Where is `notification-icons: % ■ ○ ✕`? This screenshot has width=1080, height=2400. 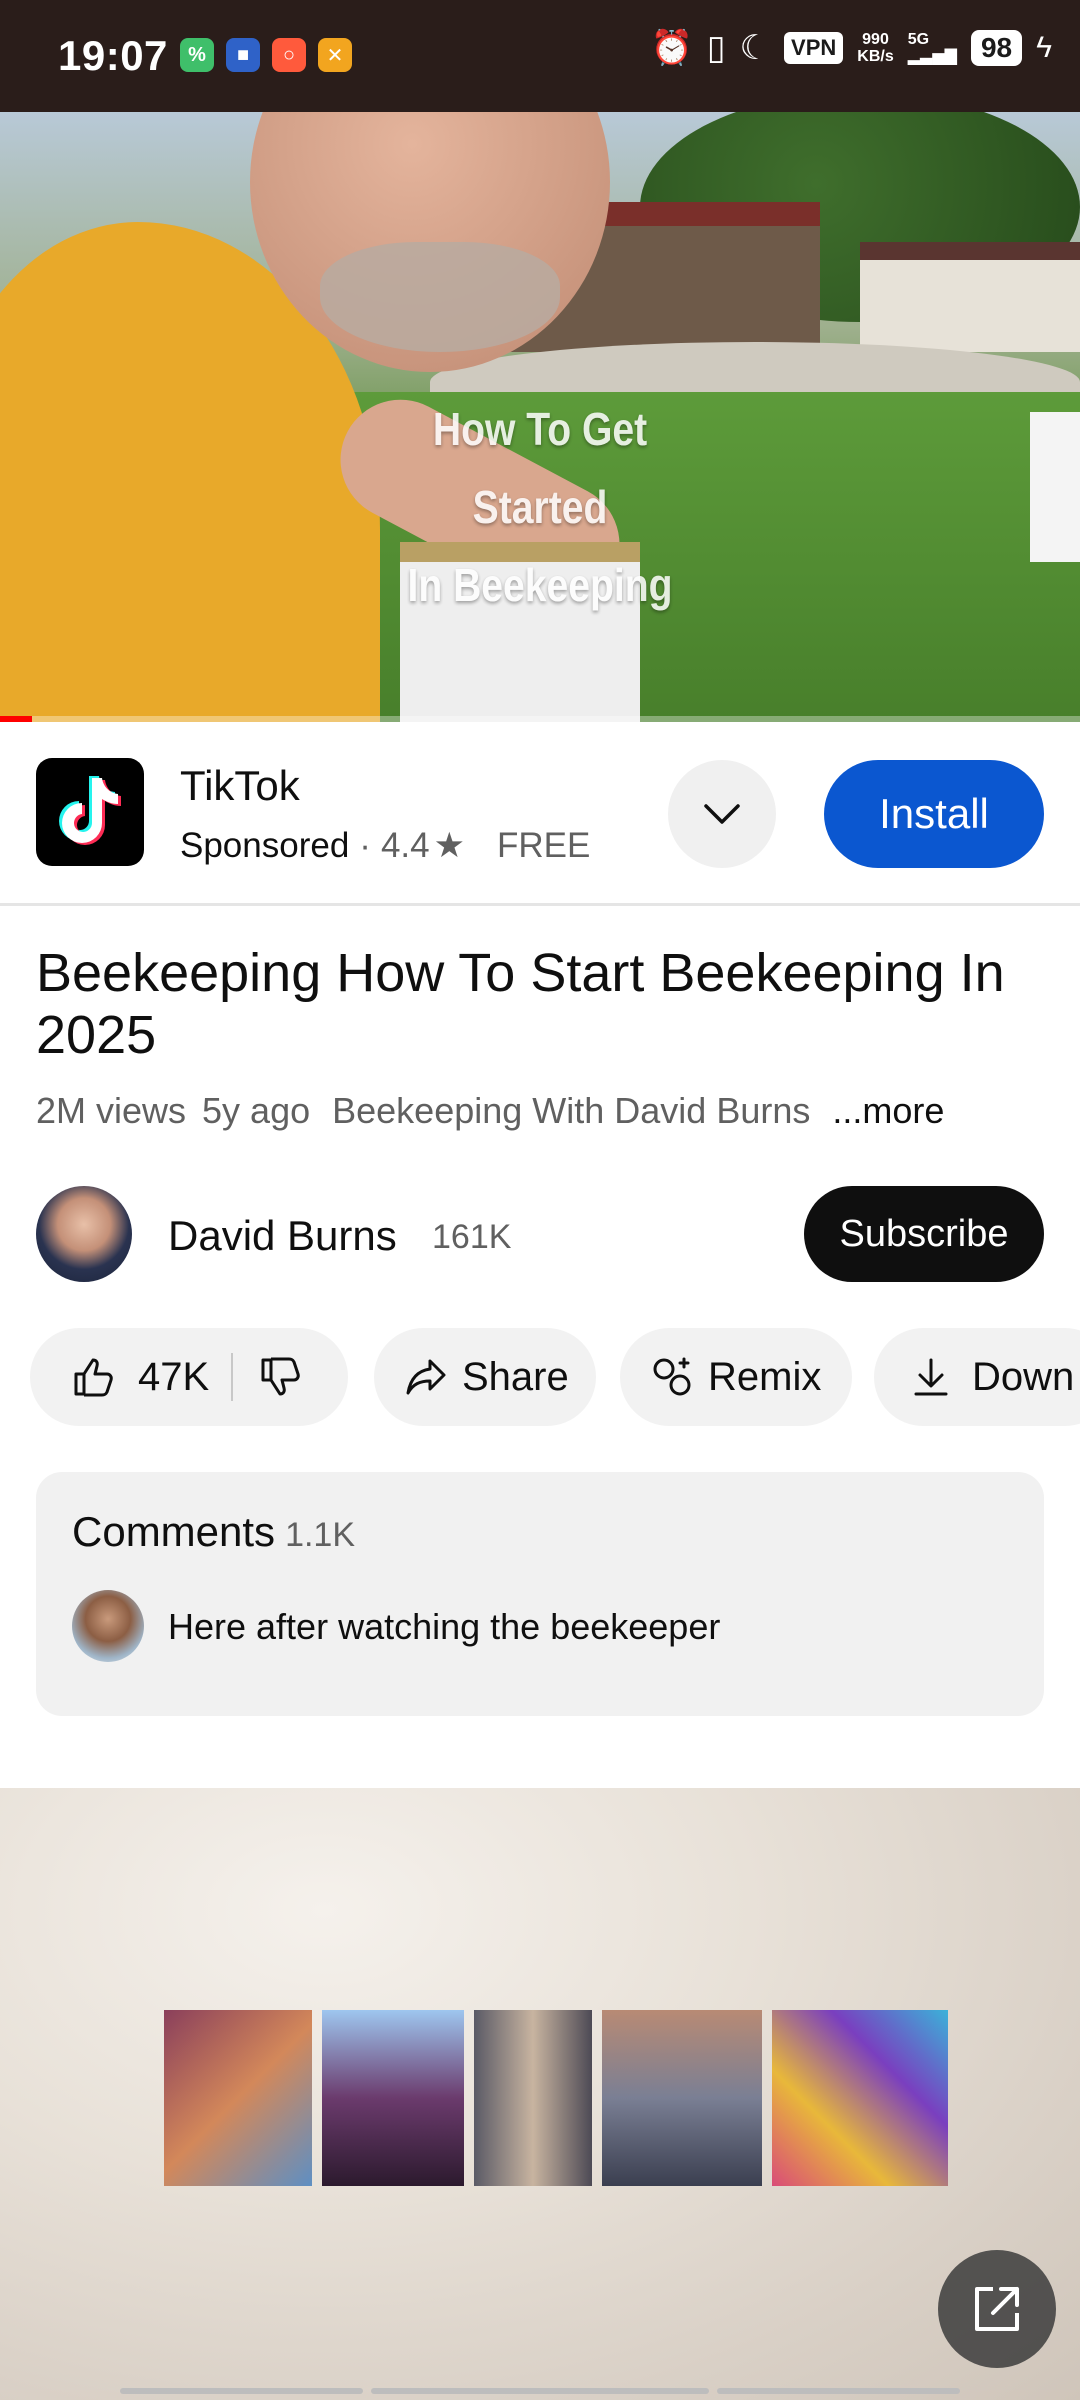
notification-icons: % ■ ○ ✕ is located at coordinates (266, 55).